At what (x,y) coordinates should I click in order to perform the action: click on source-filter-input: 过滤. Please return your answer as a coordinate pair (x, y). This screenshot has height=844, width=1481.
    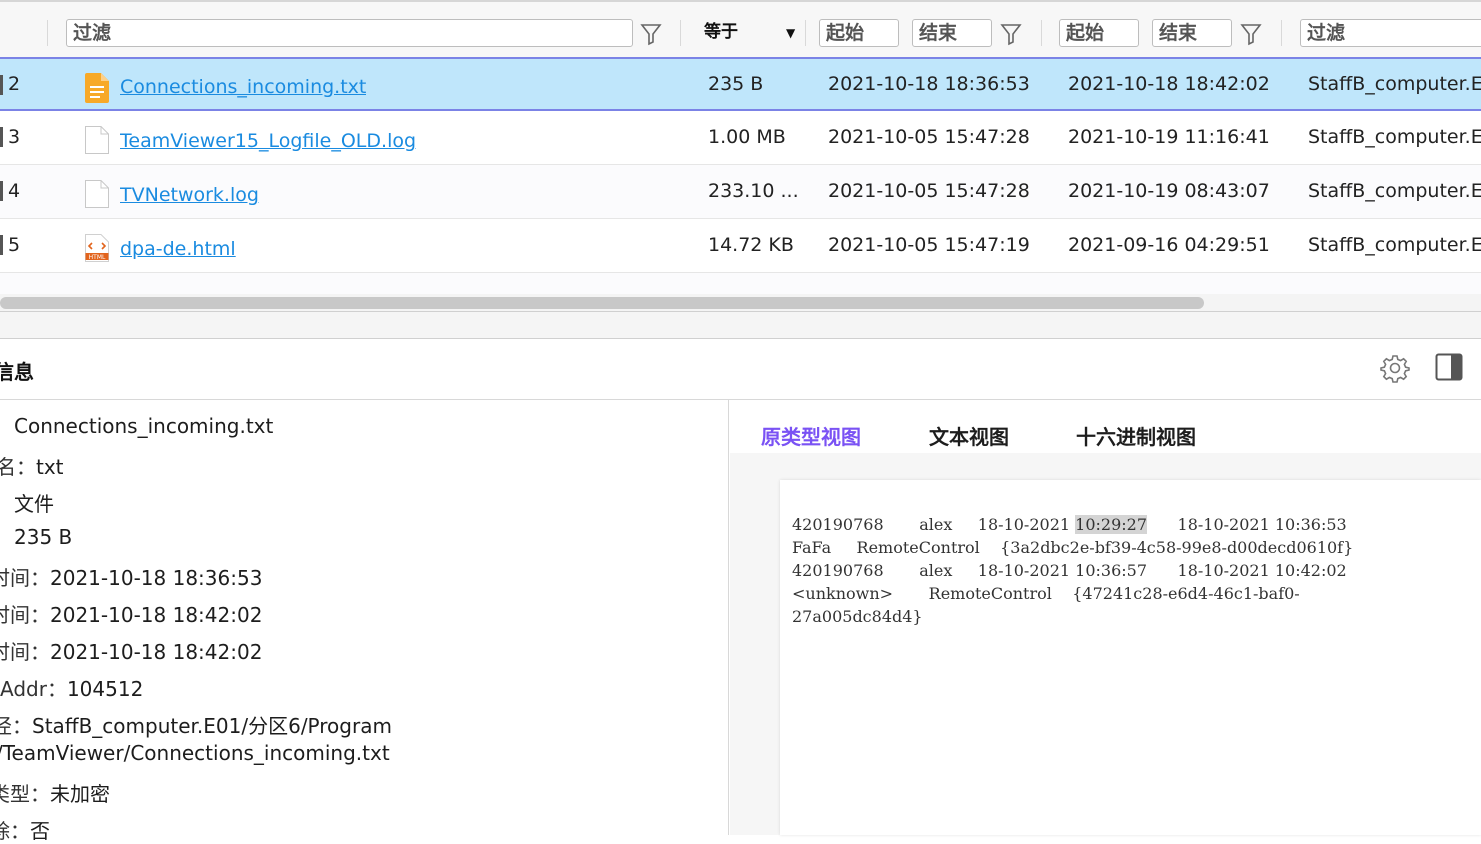
    Looking at the image, I should click on (1390, 33).